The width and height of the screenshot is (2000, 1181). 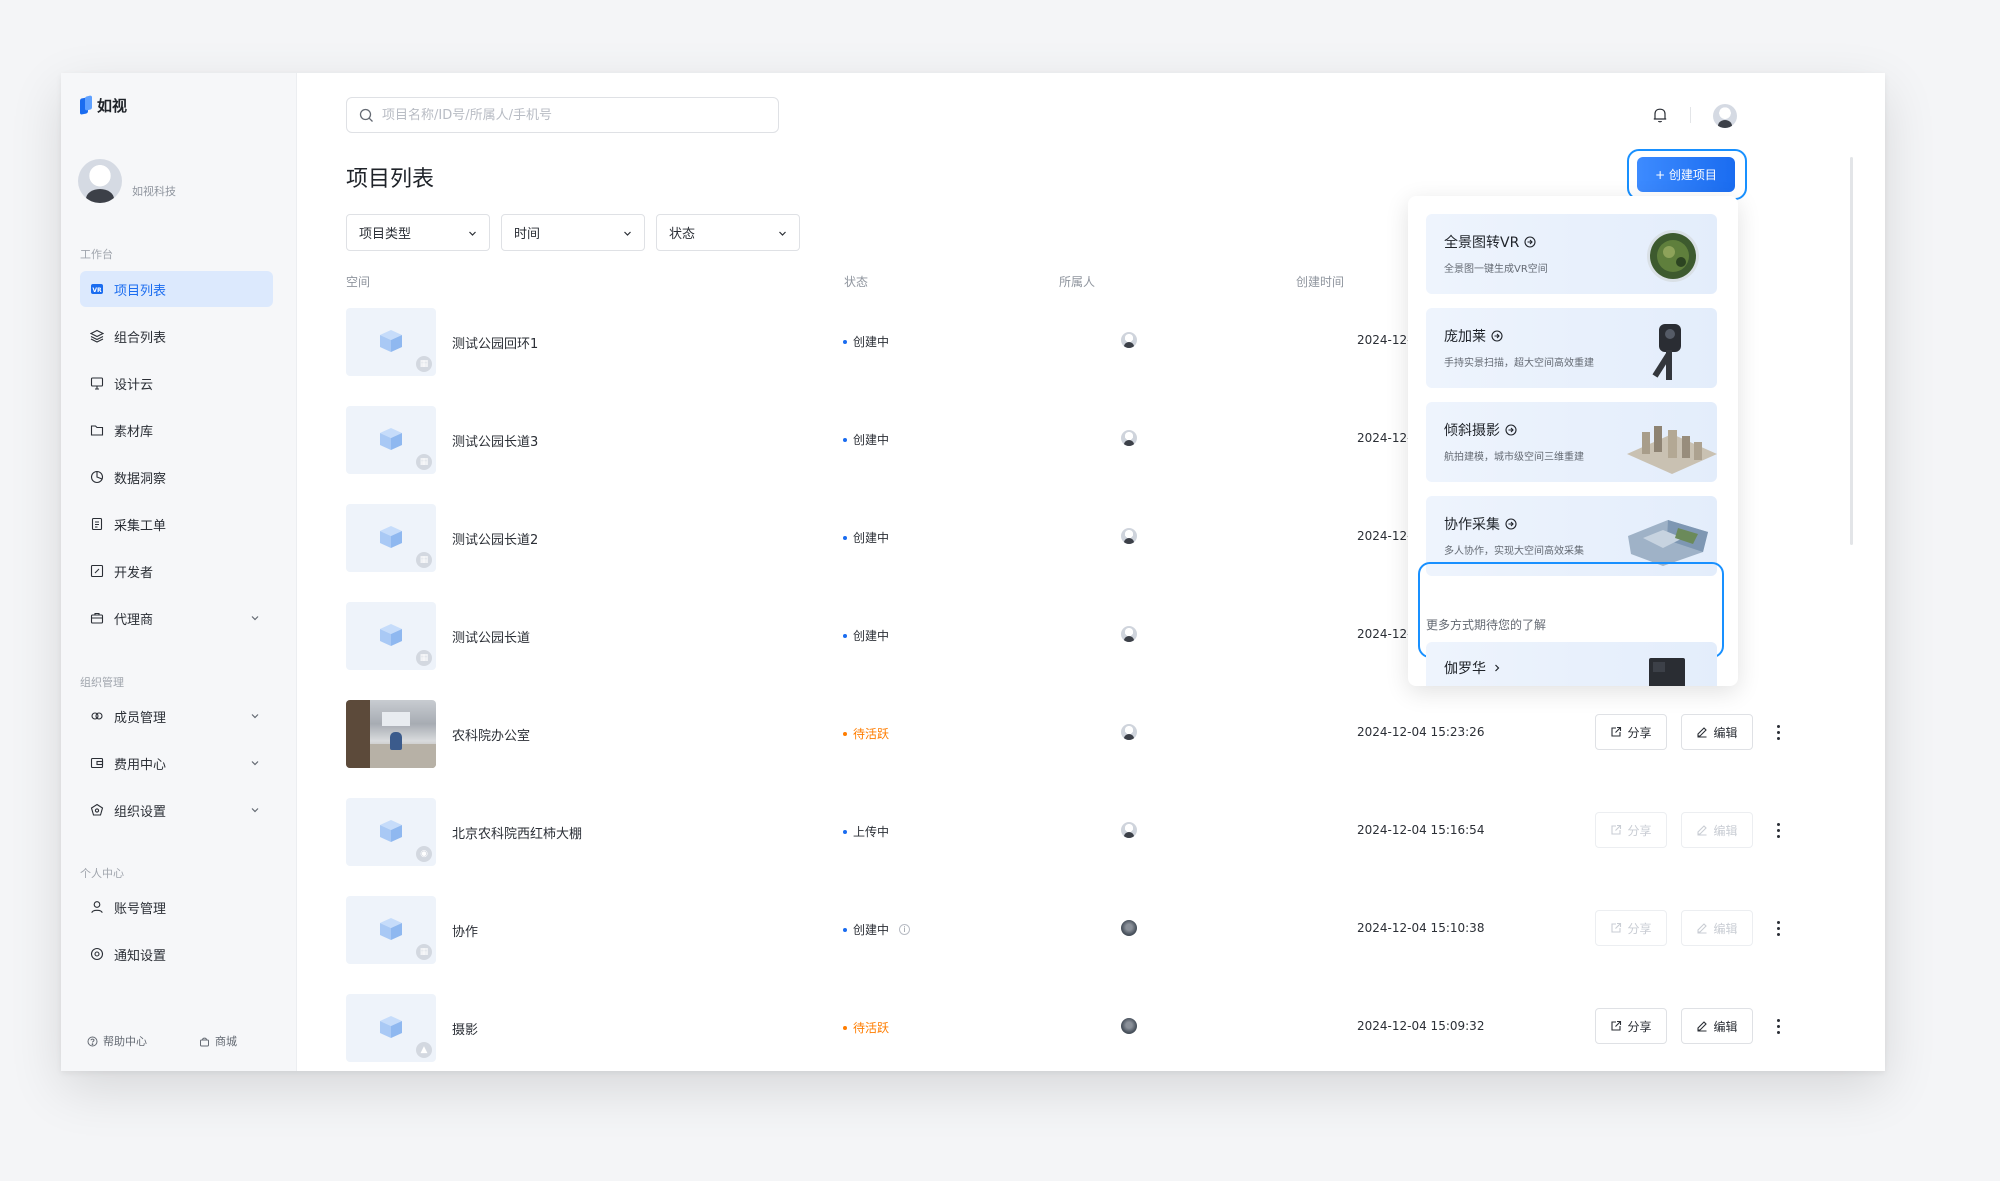 What do you see at coordinates (176, 477) in the screenshot?
I see `sidebar-item-insights: 数据洞察` at bounding box center [176, 477].